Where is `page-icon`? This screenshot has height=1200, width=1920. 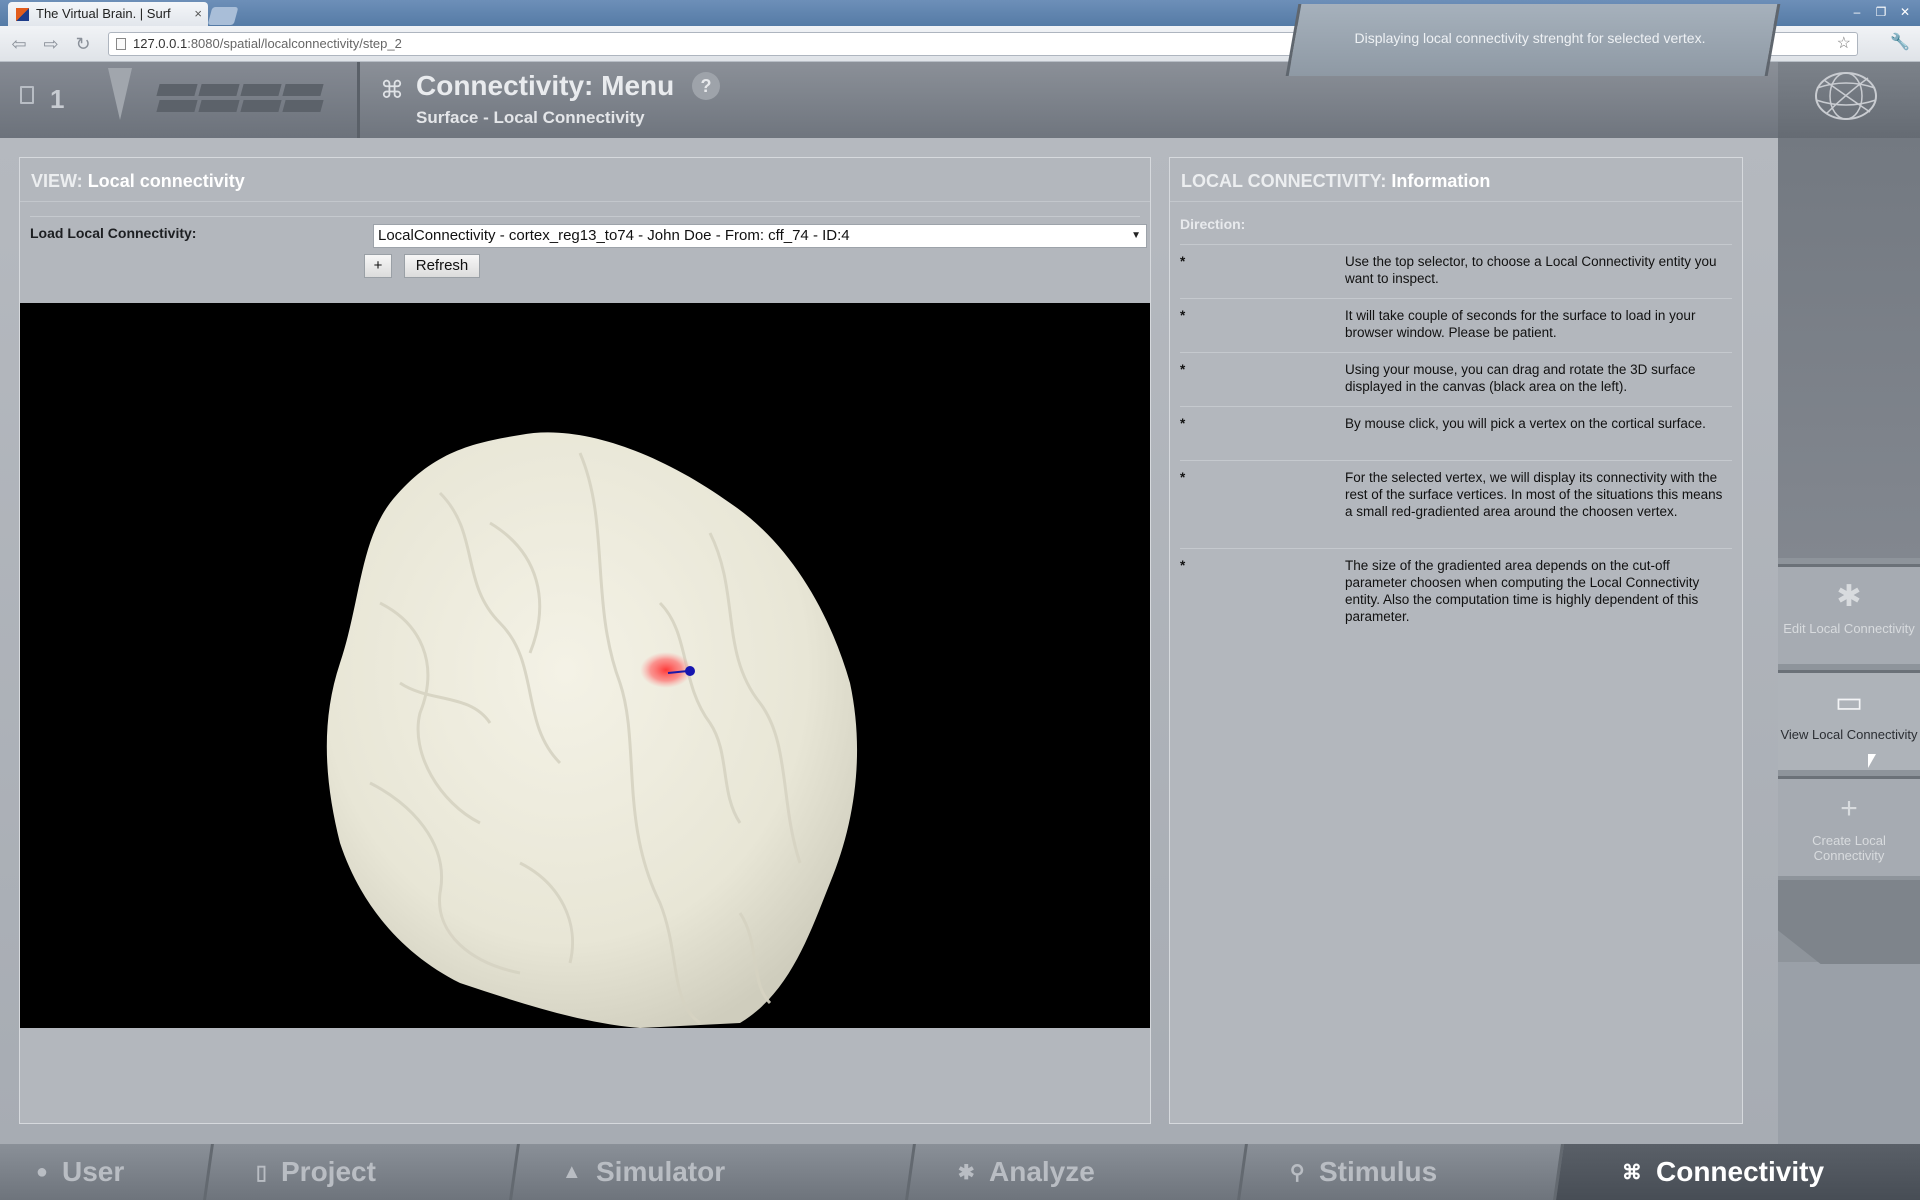
page-icon is located at coordinates (121, 44).